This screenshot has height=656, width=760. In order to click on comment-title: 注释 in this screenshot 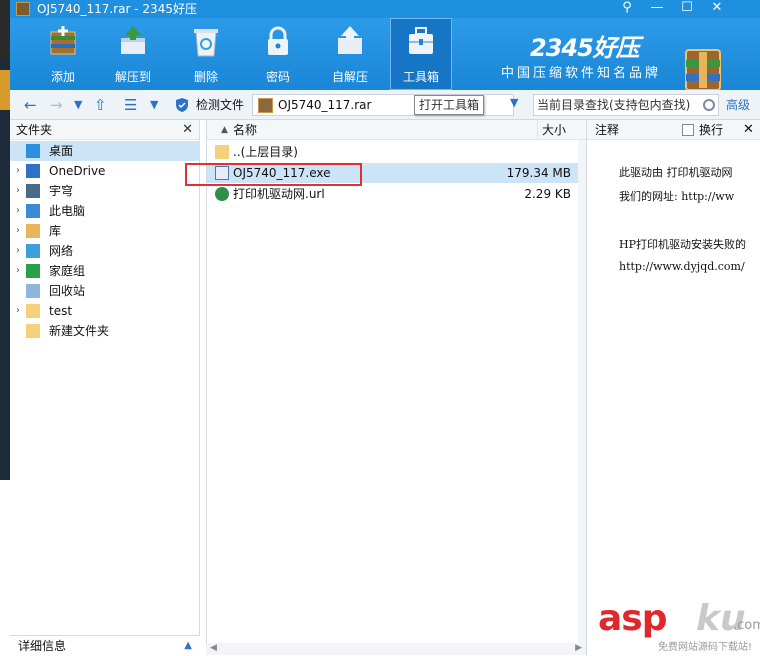, I will do `click(607, 130)`.